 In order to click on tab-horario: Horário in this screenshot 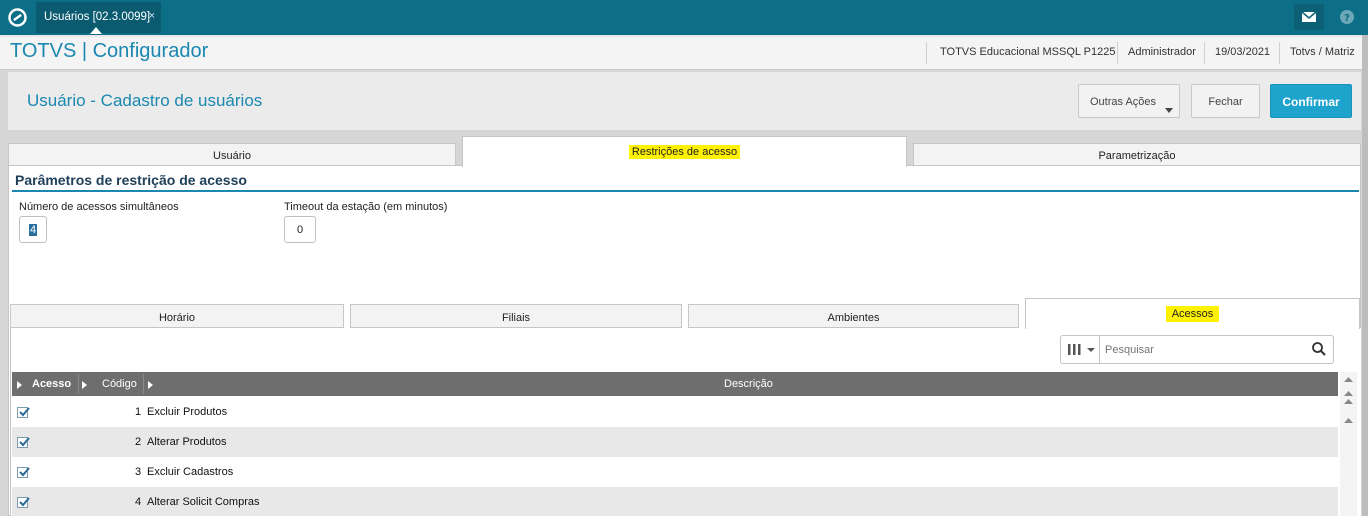, I will do `click(177, 316)`.